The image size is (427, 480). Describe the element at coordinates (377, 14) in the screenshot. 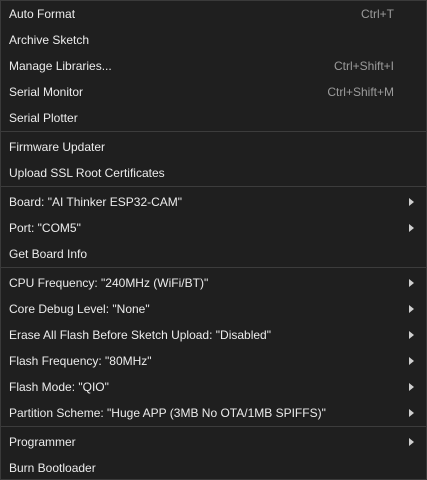

I see `menu-item-shortcut: Ctrl+T` at that location.